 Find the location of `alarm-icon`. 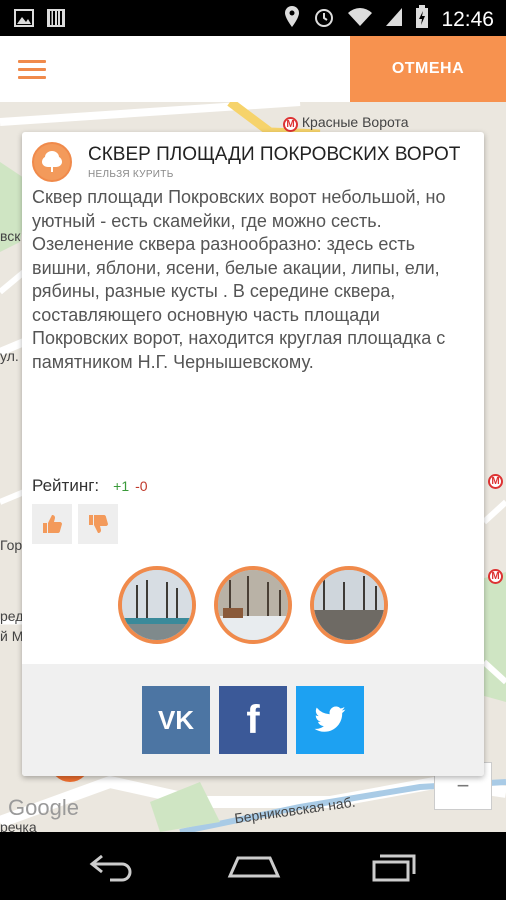

alarm-icon is located at coordinates (324, 19).